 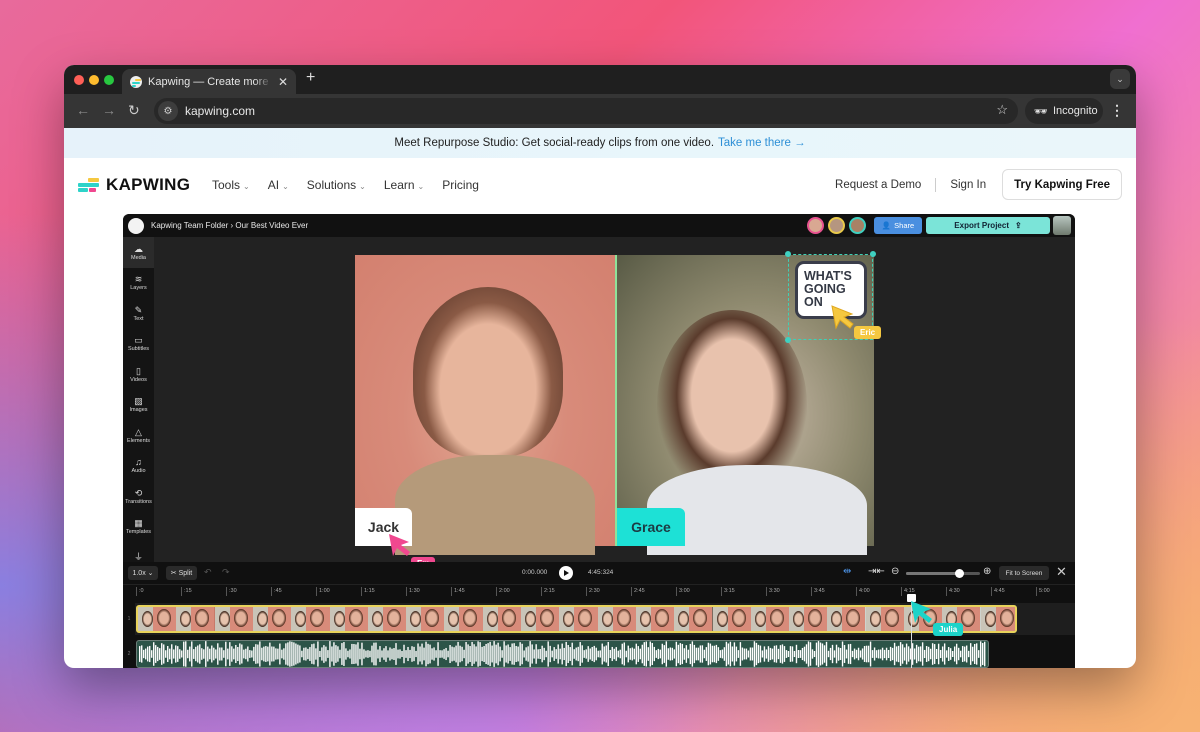 I want to click on browser-menu-icon: ⋮, so click(x=1117, y=110).